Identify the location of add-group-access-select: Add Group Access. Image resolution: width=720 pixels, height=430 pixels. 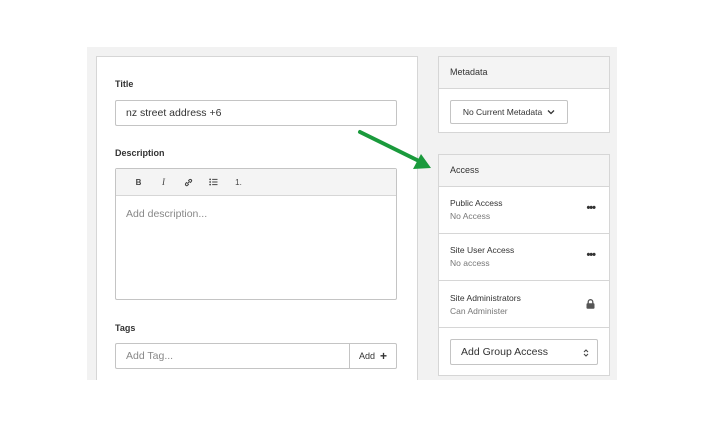
(524, 352).